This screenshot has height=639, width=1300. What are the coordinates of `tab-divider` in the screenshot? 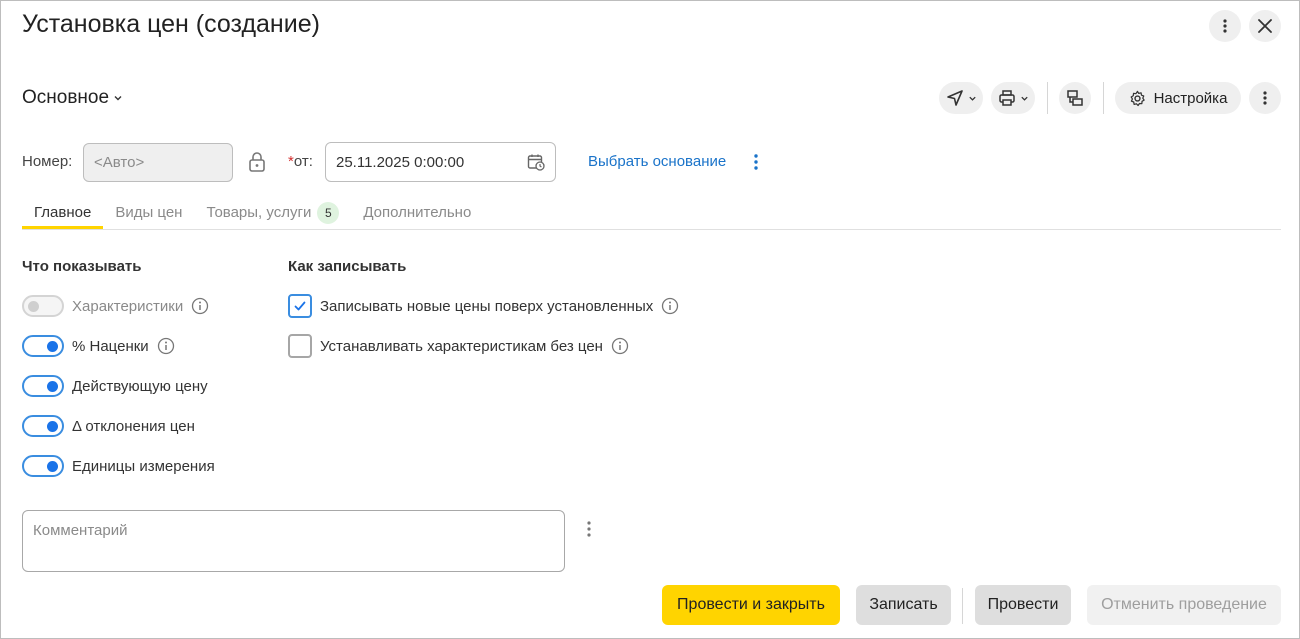 It's located at (651, 229).